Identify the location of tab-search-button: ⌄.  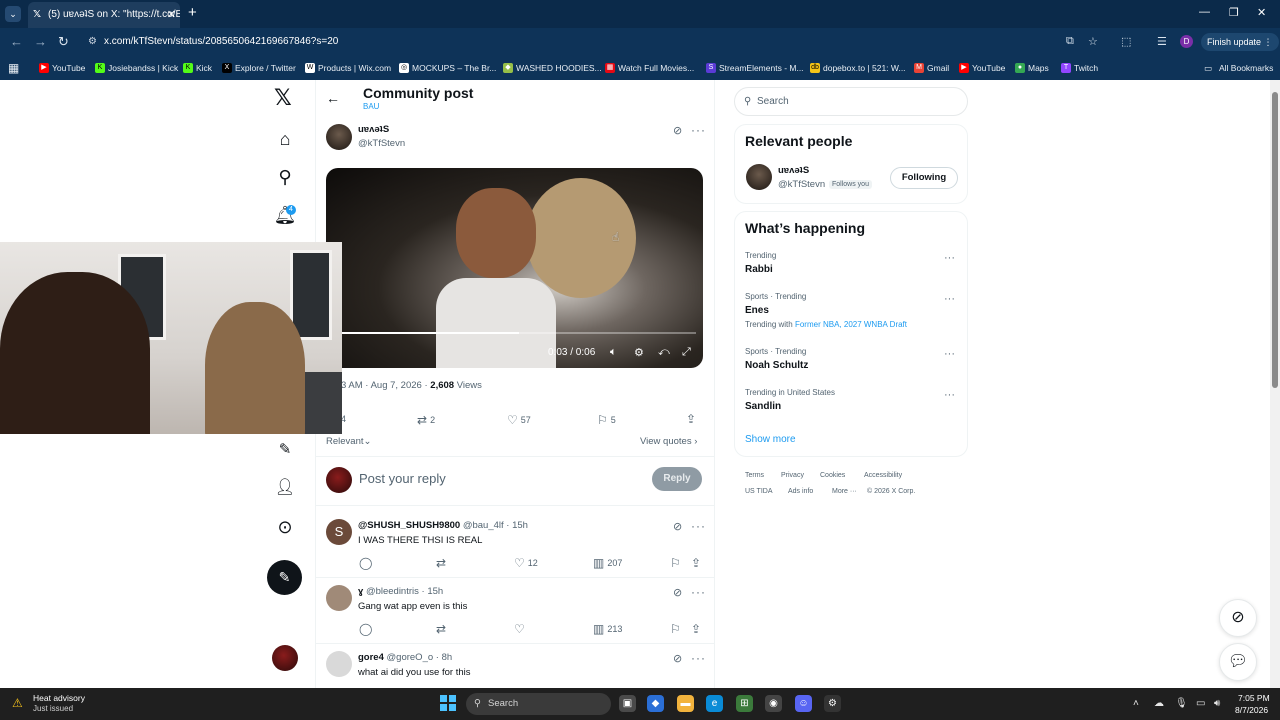
(13, 14).